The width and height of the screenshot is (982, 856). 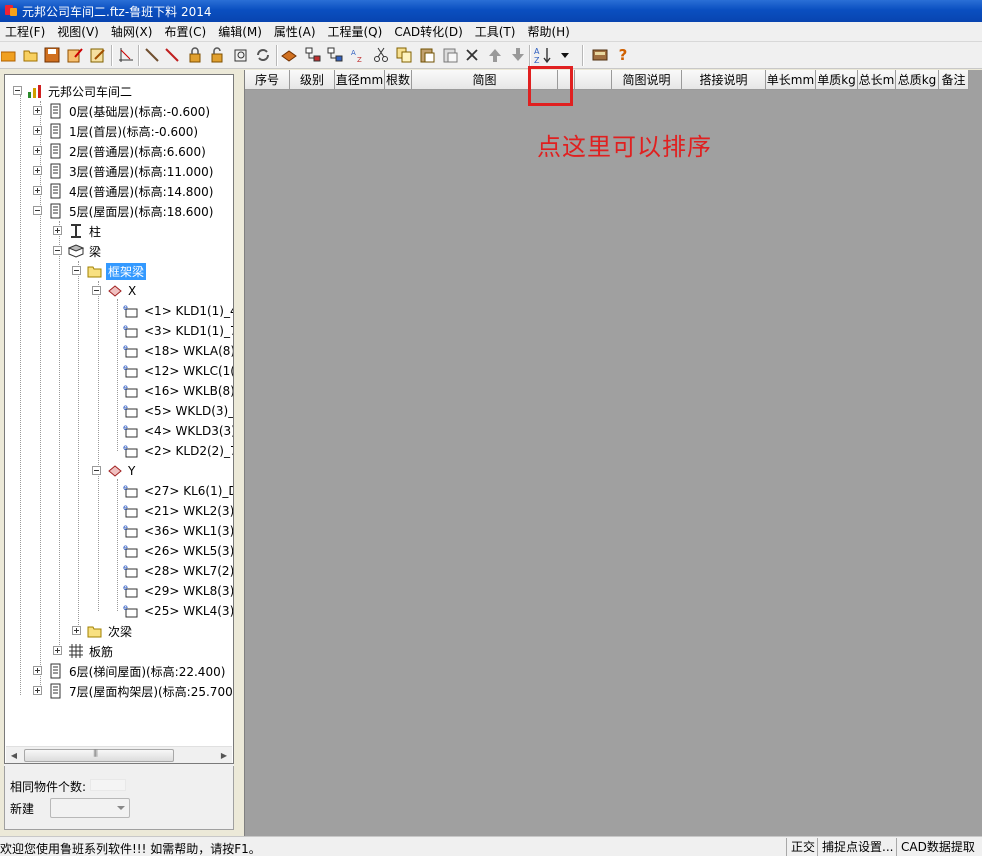 What do you see at coordinates (224, 755) in the screenshot?
I see `scroll-right-icon: ▶` at bounding box center [224, 755].